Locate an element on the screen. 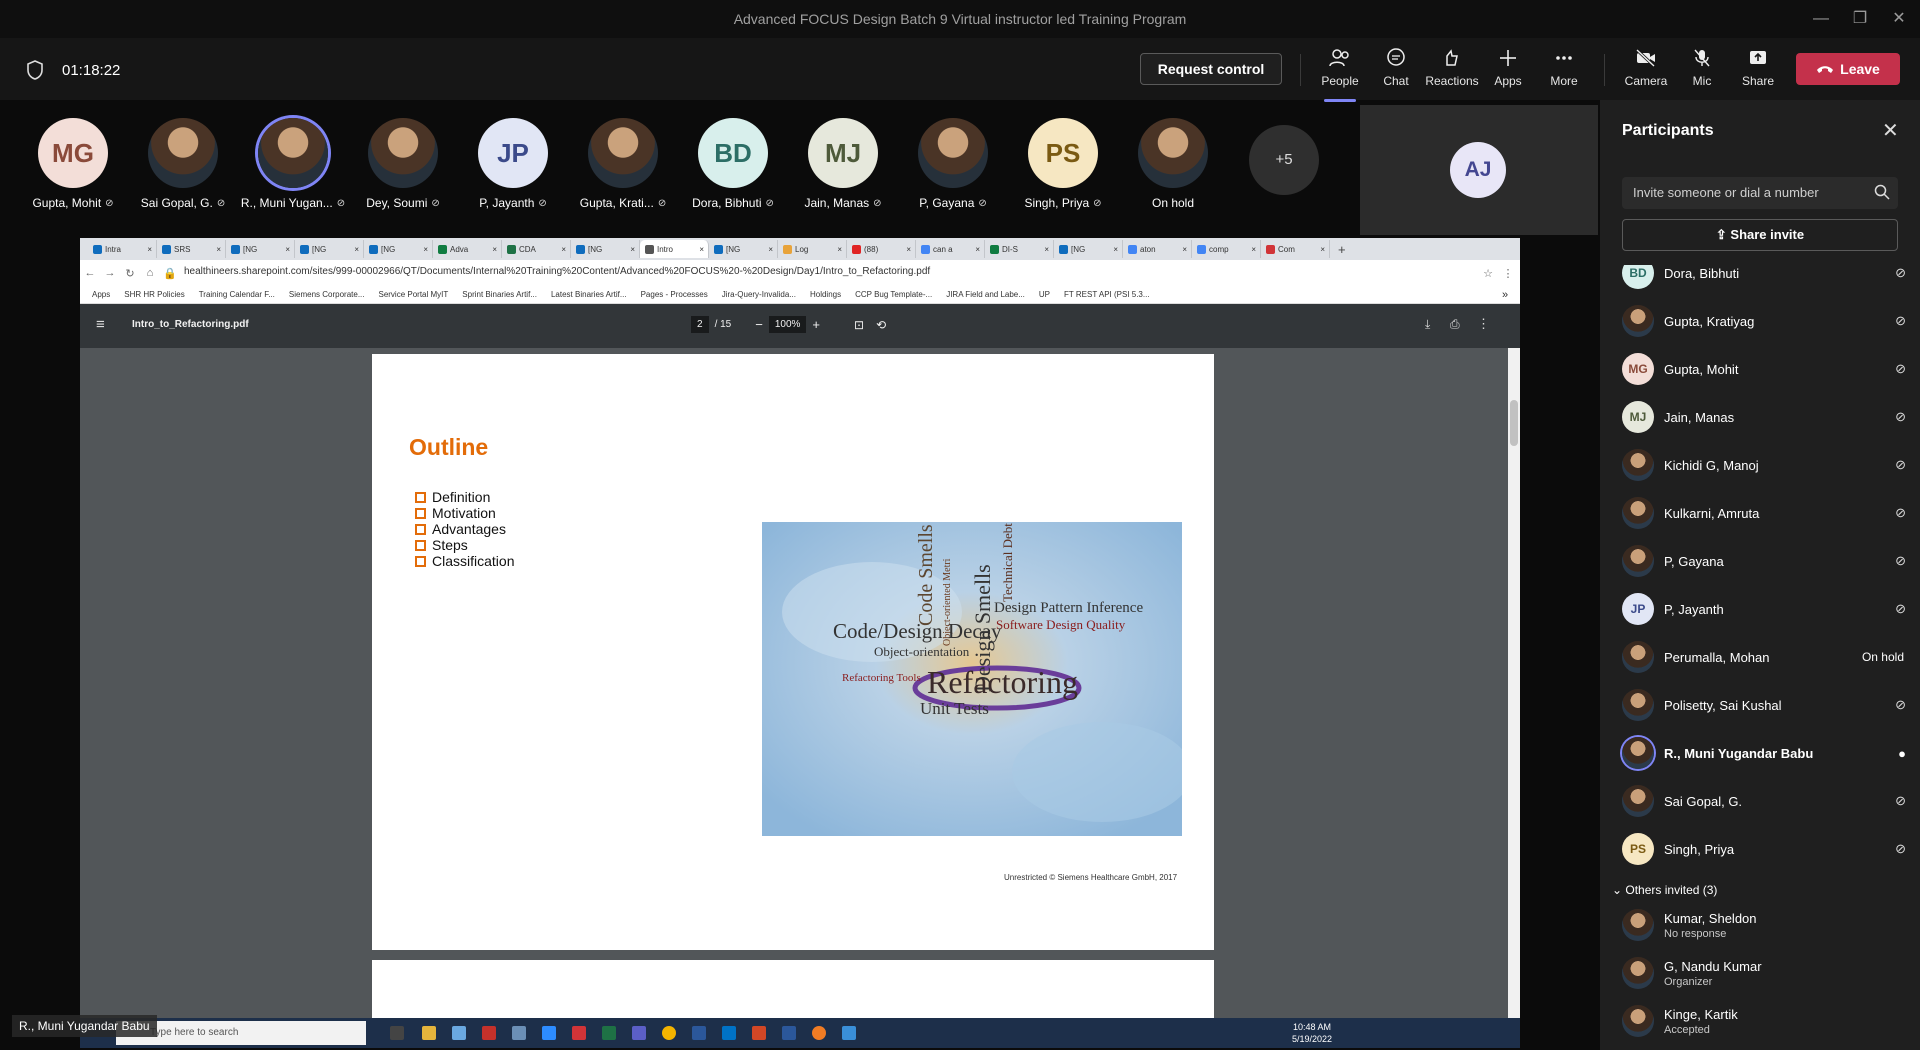 The image size is (1920, 1050). outlook-icon is located at coordinates (729, 1033).